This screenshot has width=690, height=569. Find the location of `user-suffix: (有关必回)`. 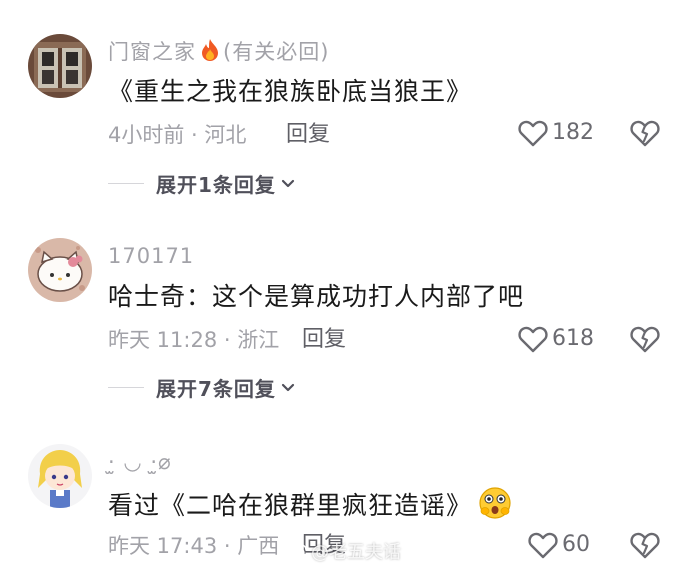

user-suffix: (有关必回) is located at coordinates (276, 52).